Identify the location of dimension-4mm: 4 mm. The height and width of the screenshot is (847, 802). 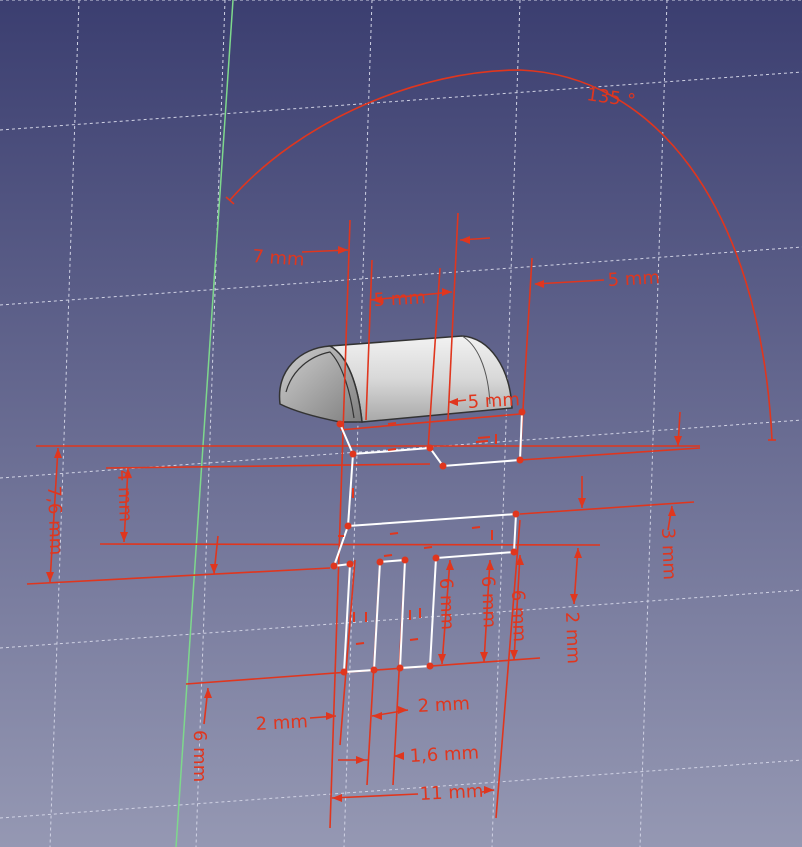
(124, 495).